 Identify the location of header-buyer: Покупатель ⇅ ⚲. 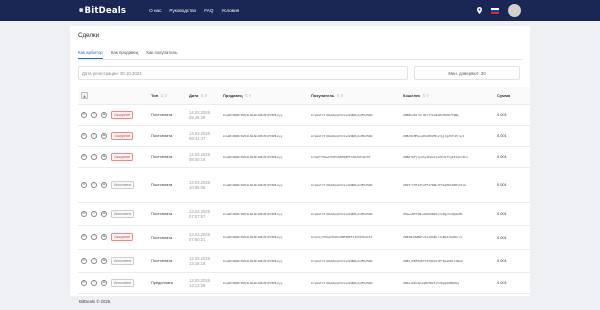
(354, 96).